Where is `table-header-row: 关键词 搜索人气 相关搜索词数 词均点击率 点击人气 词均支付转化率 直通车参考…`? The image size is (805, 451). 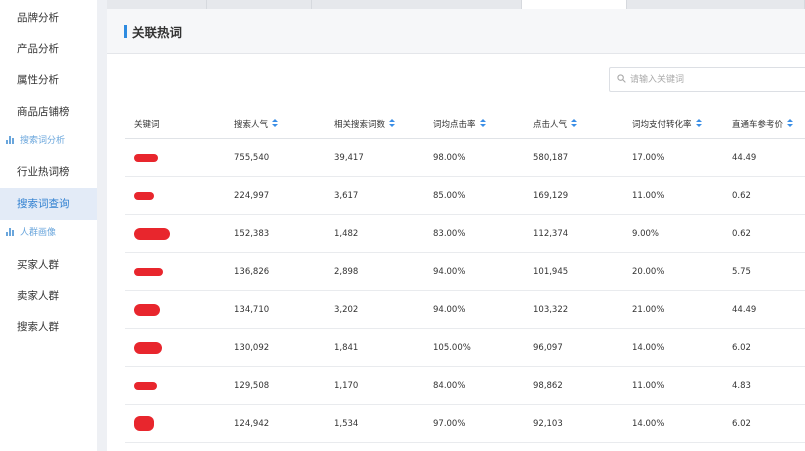
table-header-row: 关键词 搜索人气 相关搜索词数 词均点击率 点击人气 词均支付转化率 直通车参考… is located at coordinates (465, 124).